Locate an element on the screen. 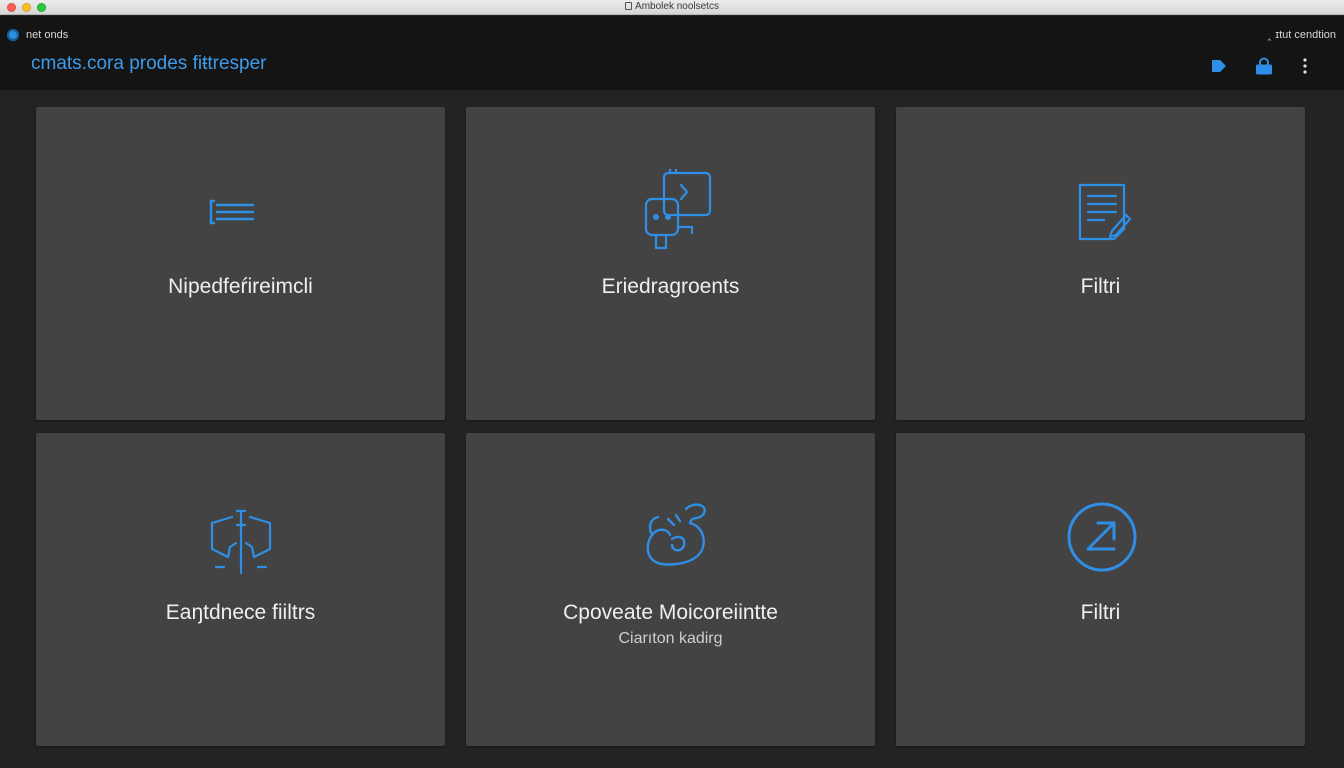  card-label: Eaŋtdnece fiiltrs is located at coordinates (240, 612).